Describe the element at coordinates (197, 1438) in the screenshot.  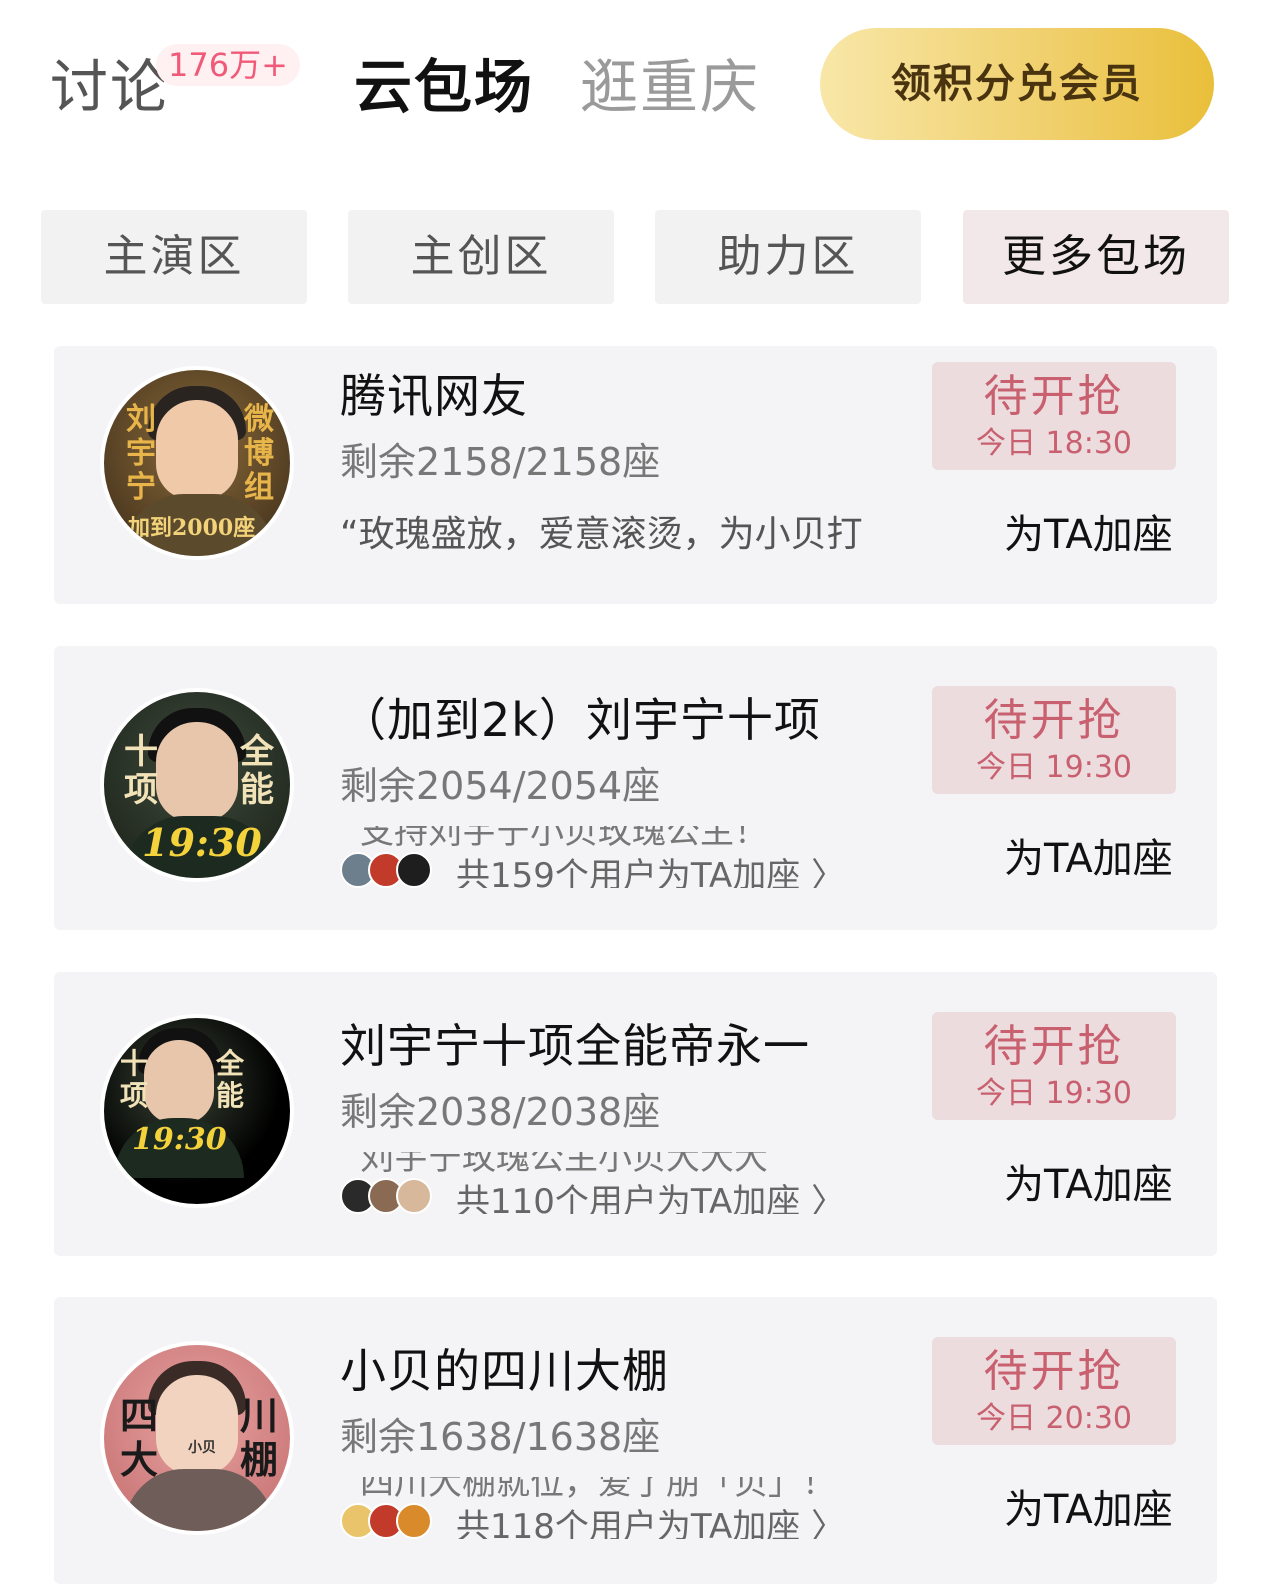
I see `room-avatar: 四 大 川 棚 小贝` at that location.